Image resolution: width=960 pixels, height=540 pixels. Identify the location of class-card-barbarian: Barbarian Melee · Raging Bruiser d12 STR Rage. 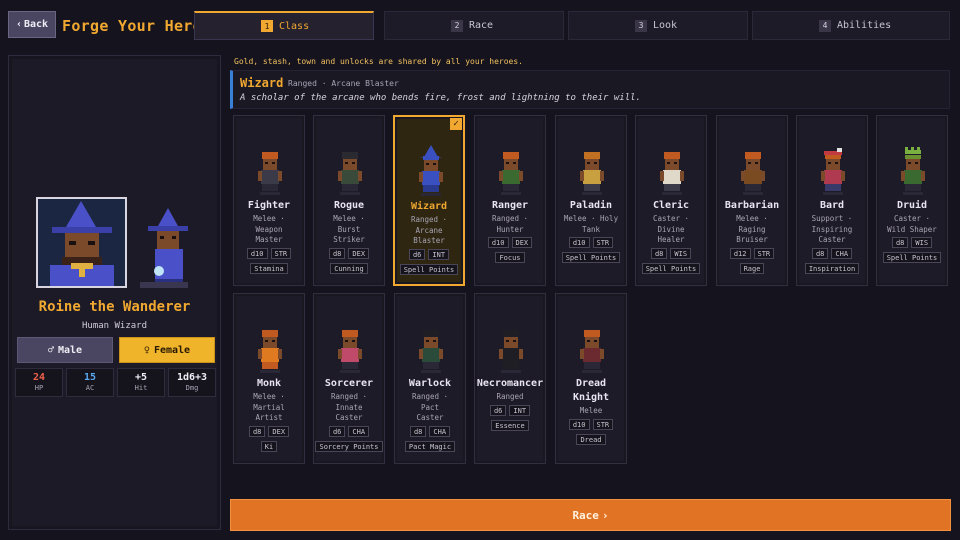
(752, 200).